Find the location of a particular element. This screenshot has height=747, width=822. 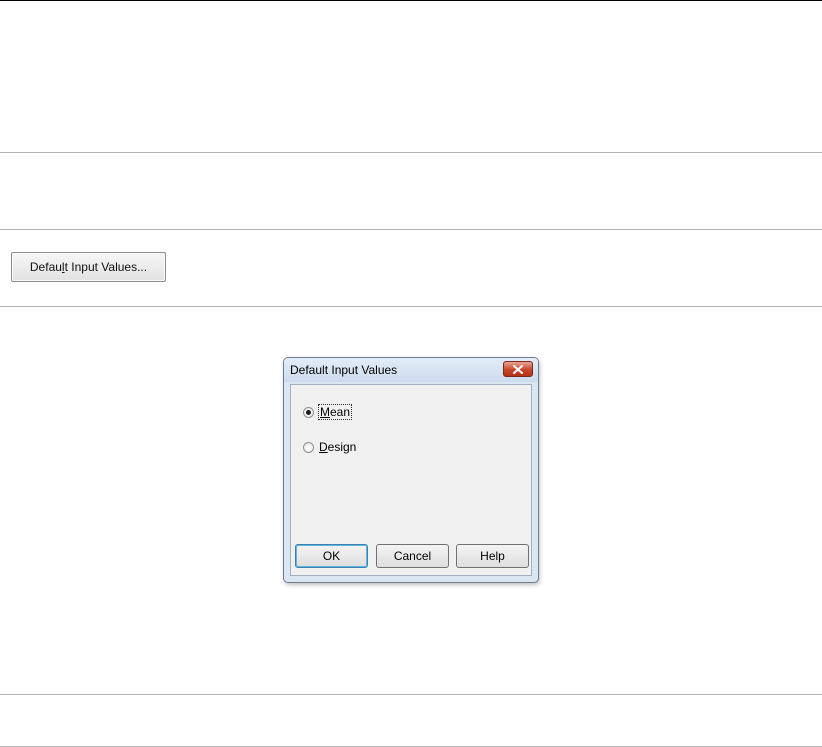

dialog-client-area: Mean Design OK Cancel Help is located at coordinates (411, 480).